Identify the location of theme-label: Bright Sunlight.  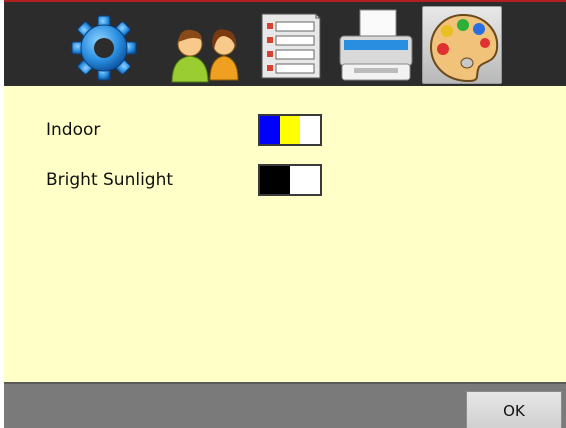
(110, 180).